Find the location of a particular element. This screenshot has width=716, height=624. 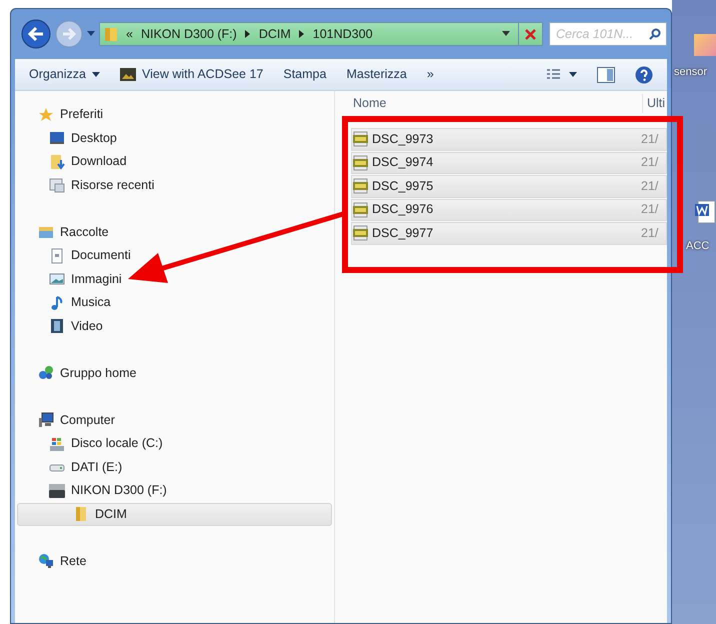

toolbar-button: Stampa is located at coordinates (304, 74).